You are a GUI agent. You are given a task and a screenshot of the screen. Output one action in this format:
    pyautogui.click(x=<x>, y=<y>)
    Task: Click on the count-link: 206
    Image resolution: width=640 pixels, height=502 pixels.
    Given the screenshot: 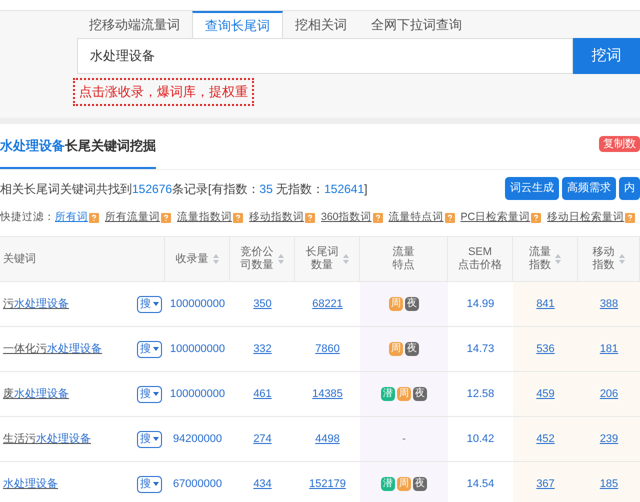 What is the action you would take?
    pyautogui.click(x=609, y=394)
    